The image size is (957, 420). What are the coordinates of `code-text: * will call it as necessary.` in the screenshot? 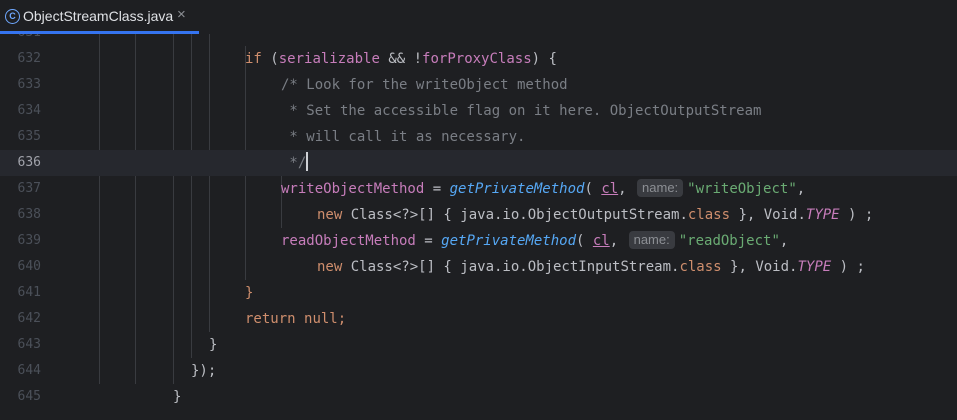 It's located at (403, 137).